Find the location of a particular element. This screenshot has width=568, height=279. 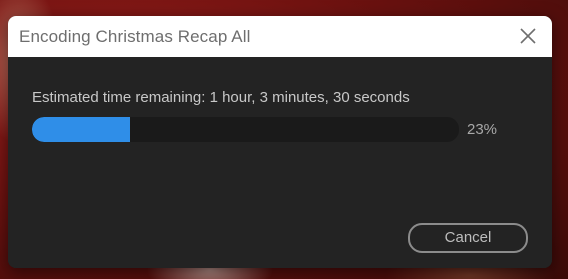

close-icon is located at coordinates (528, 36).